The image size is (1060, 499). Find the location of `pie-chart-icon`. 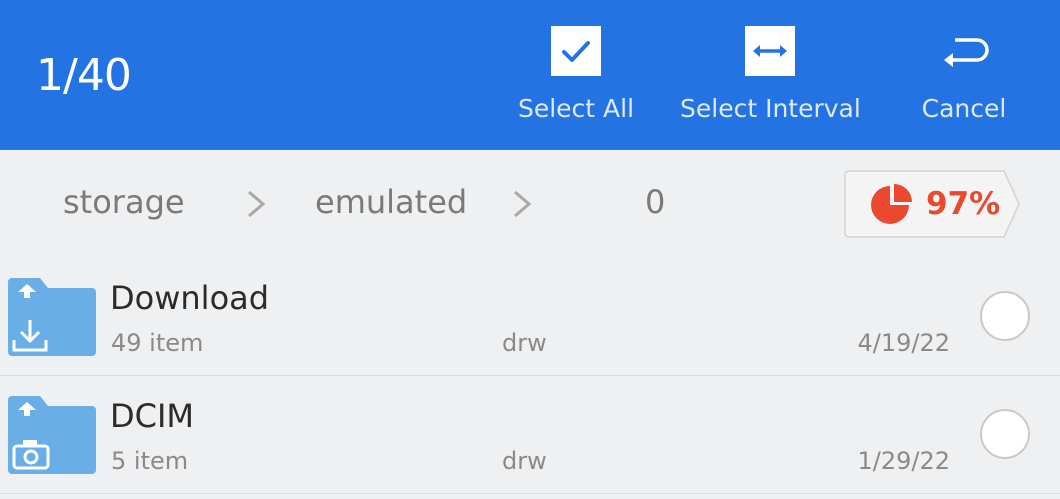

pie-chart-icon is located at coordinates (891, 204).